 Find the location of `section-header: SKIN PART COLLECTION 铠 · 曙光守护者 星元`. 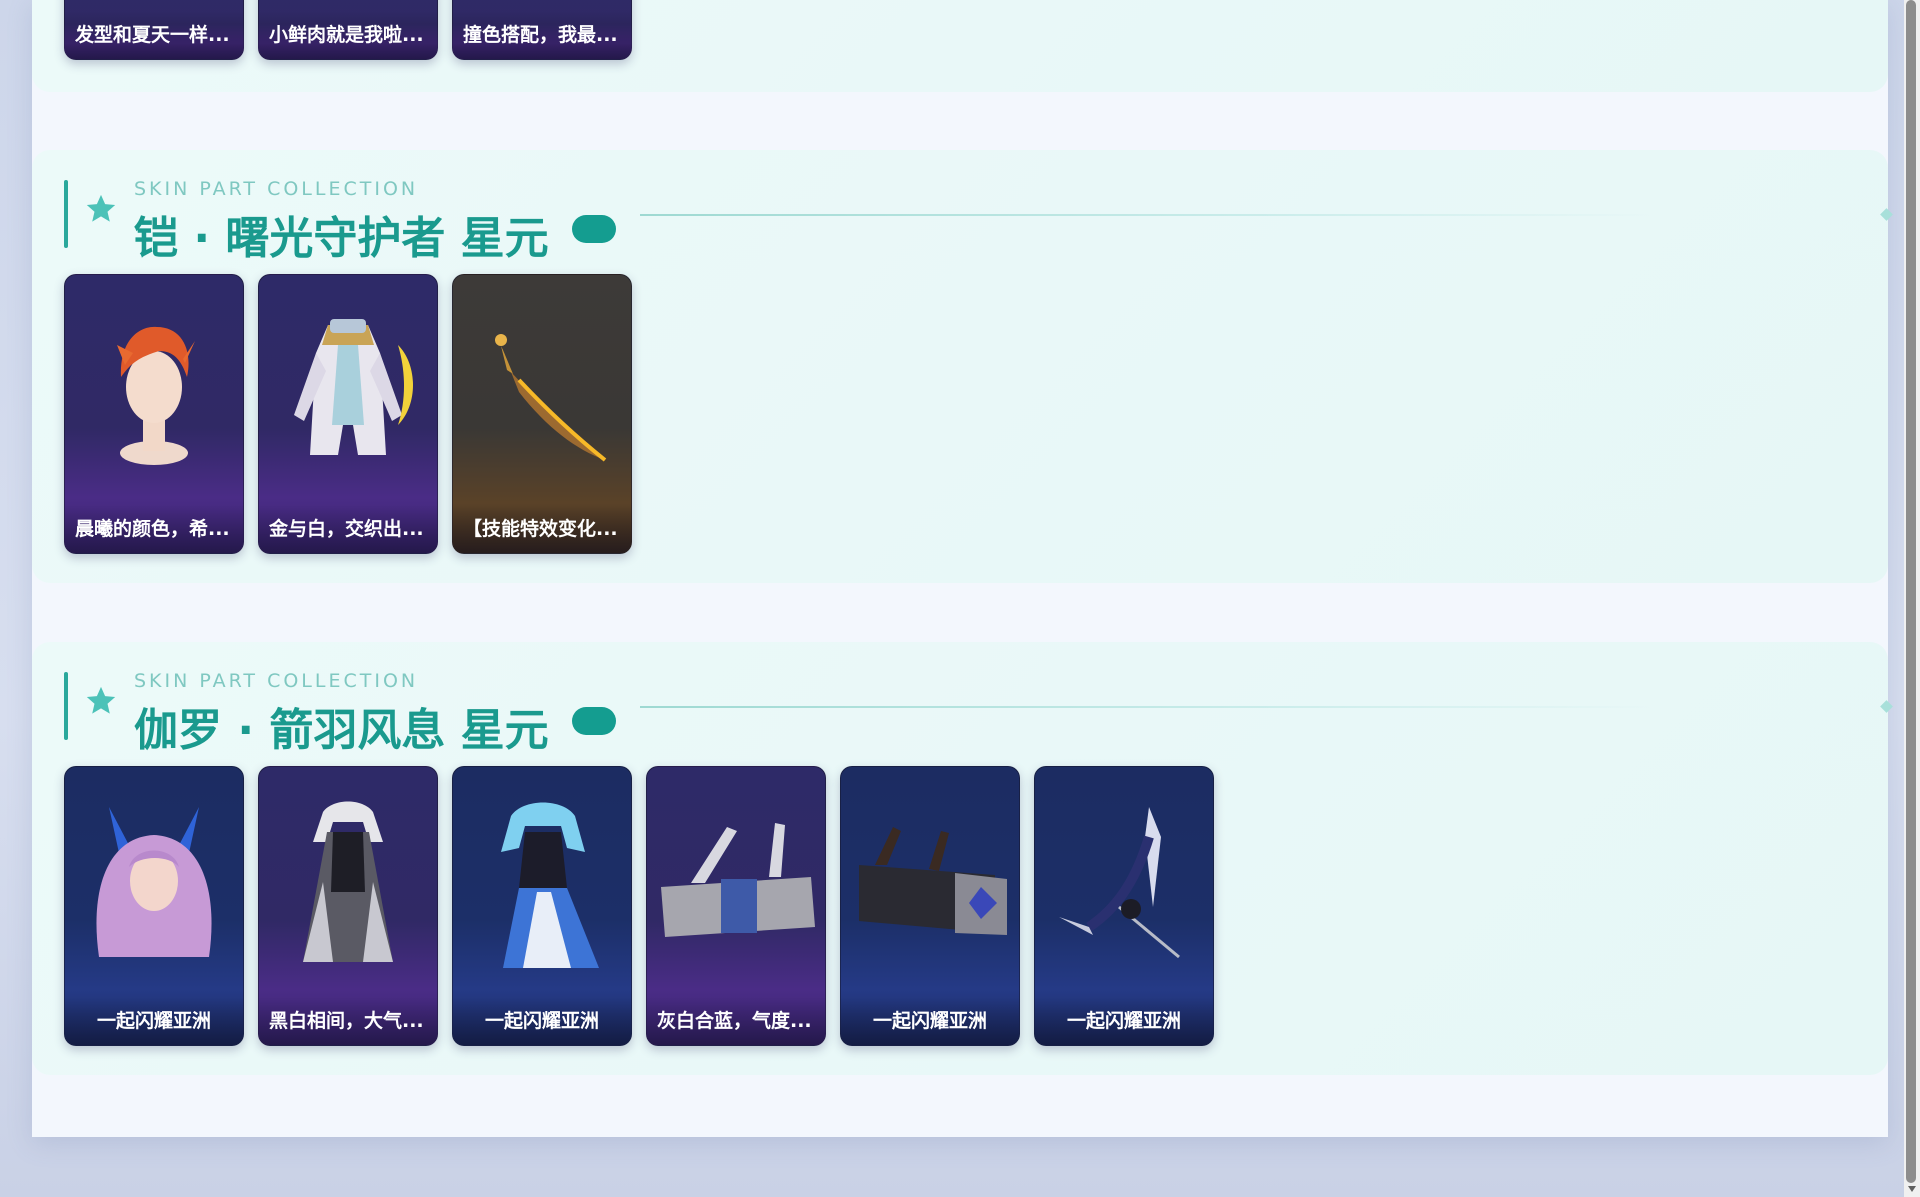

section-header: SKIN PART COLLECTION 铠 · 曙光守护者 星元 is located at coordinates (978, 221).